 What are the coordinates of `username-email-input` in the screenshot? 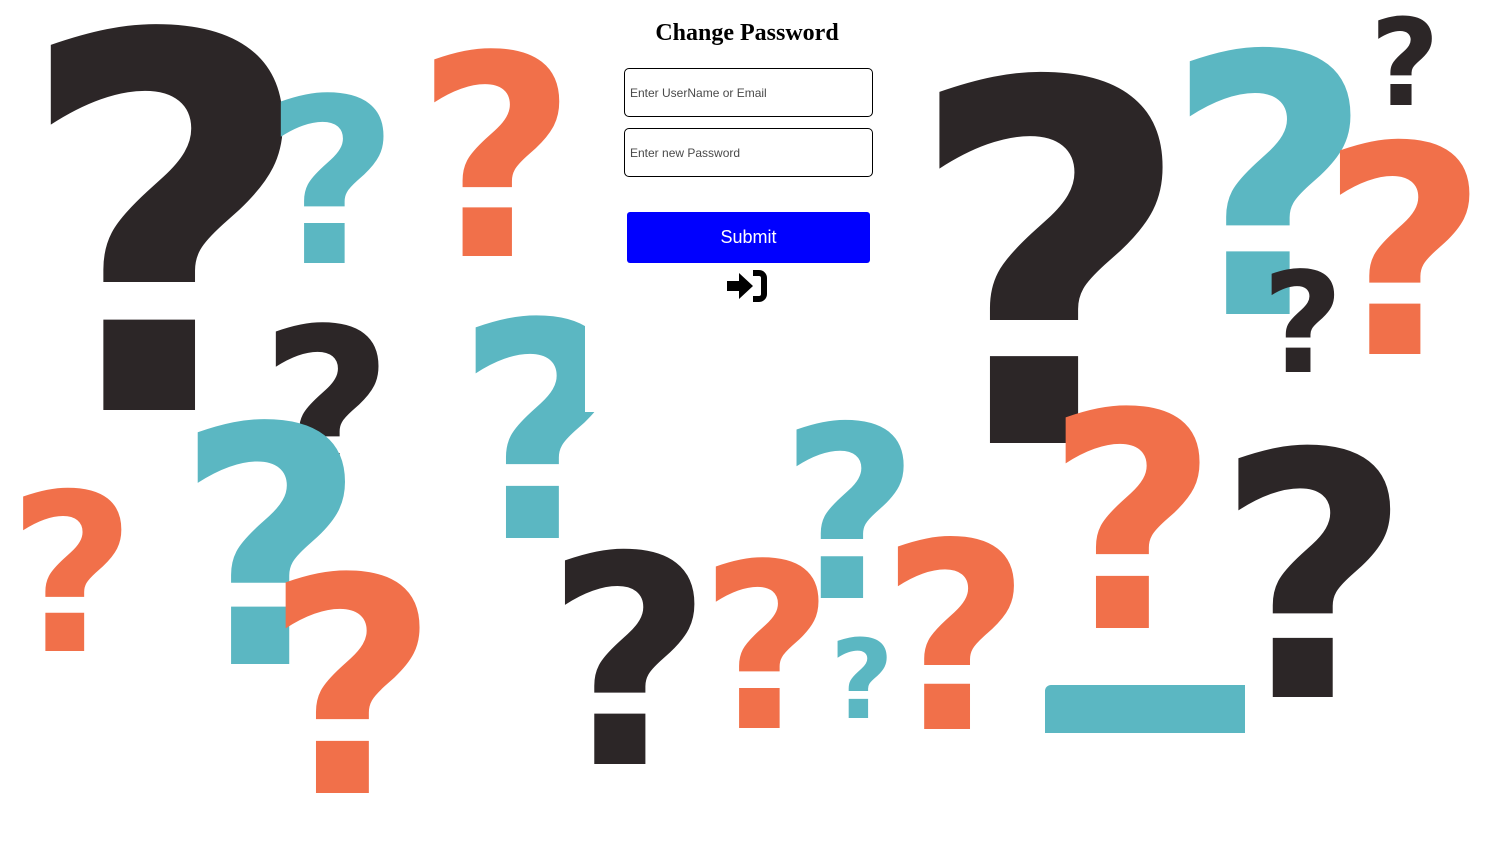 It's located at (748, 92).